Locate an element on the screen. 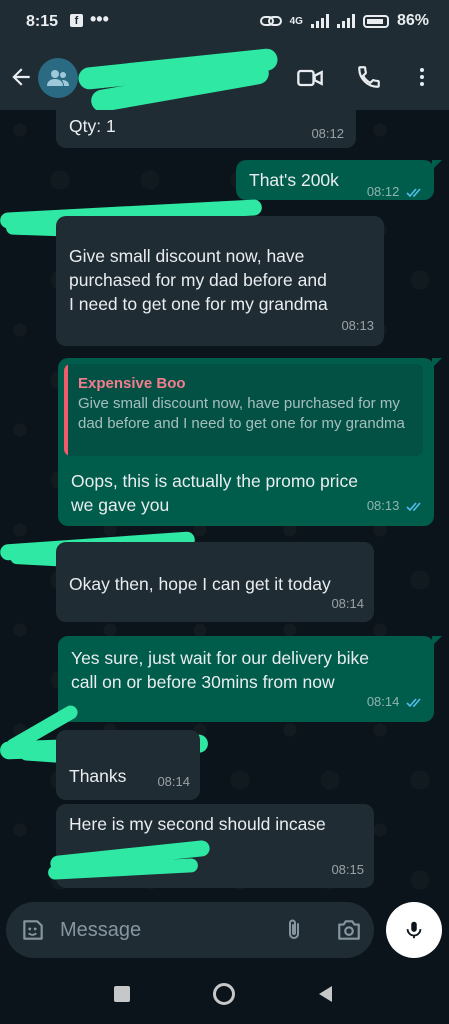 This screenshot has width=449, height=1024. quote-bar is located at coordinates (66, 410).